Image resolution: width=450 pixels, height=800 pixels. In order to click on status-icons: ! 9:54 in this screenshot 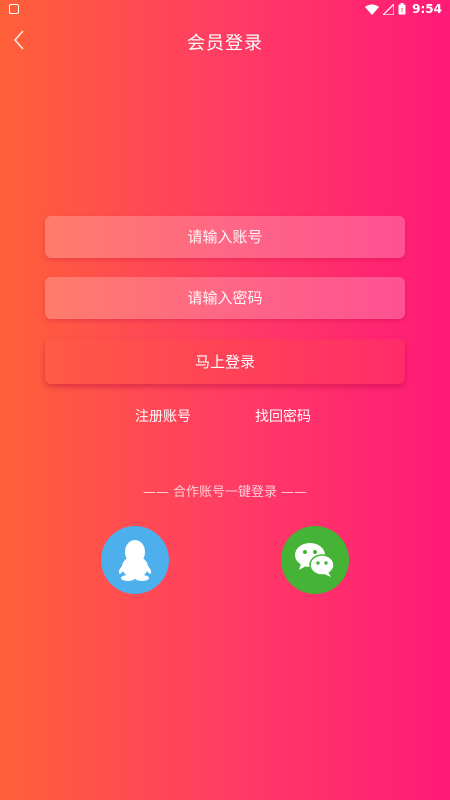, I will do `click(403, 9)`.